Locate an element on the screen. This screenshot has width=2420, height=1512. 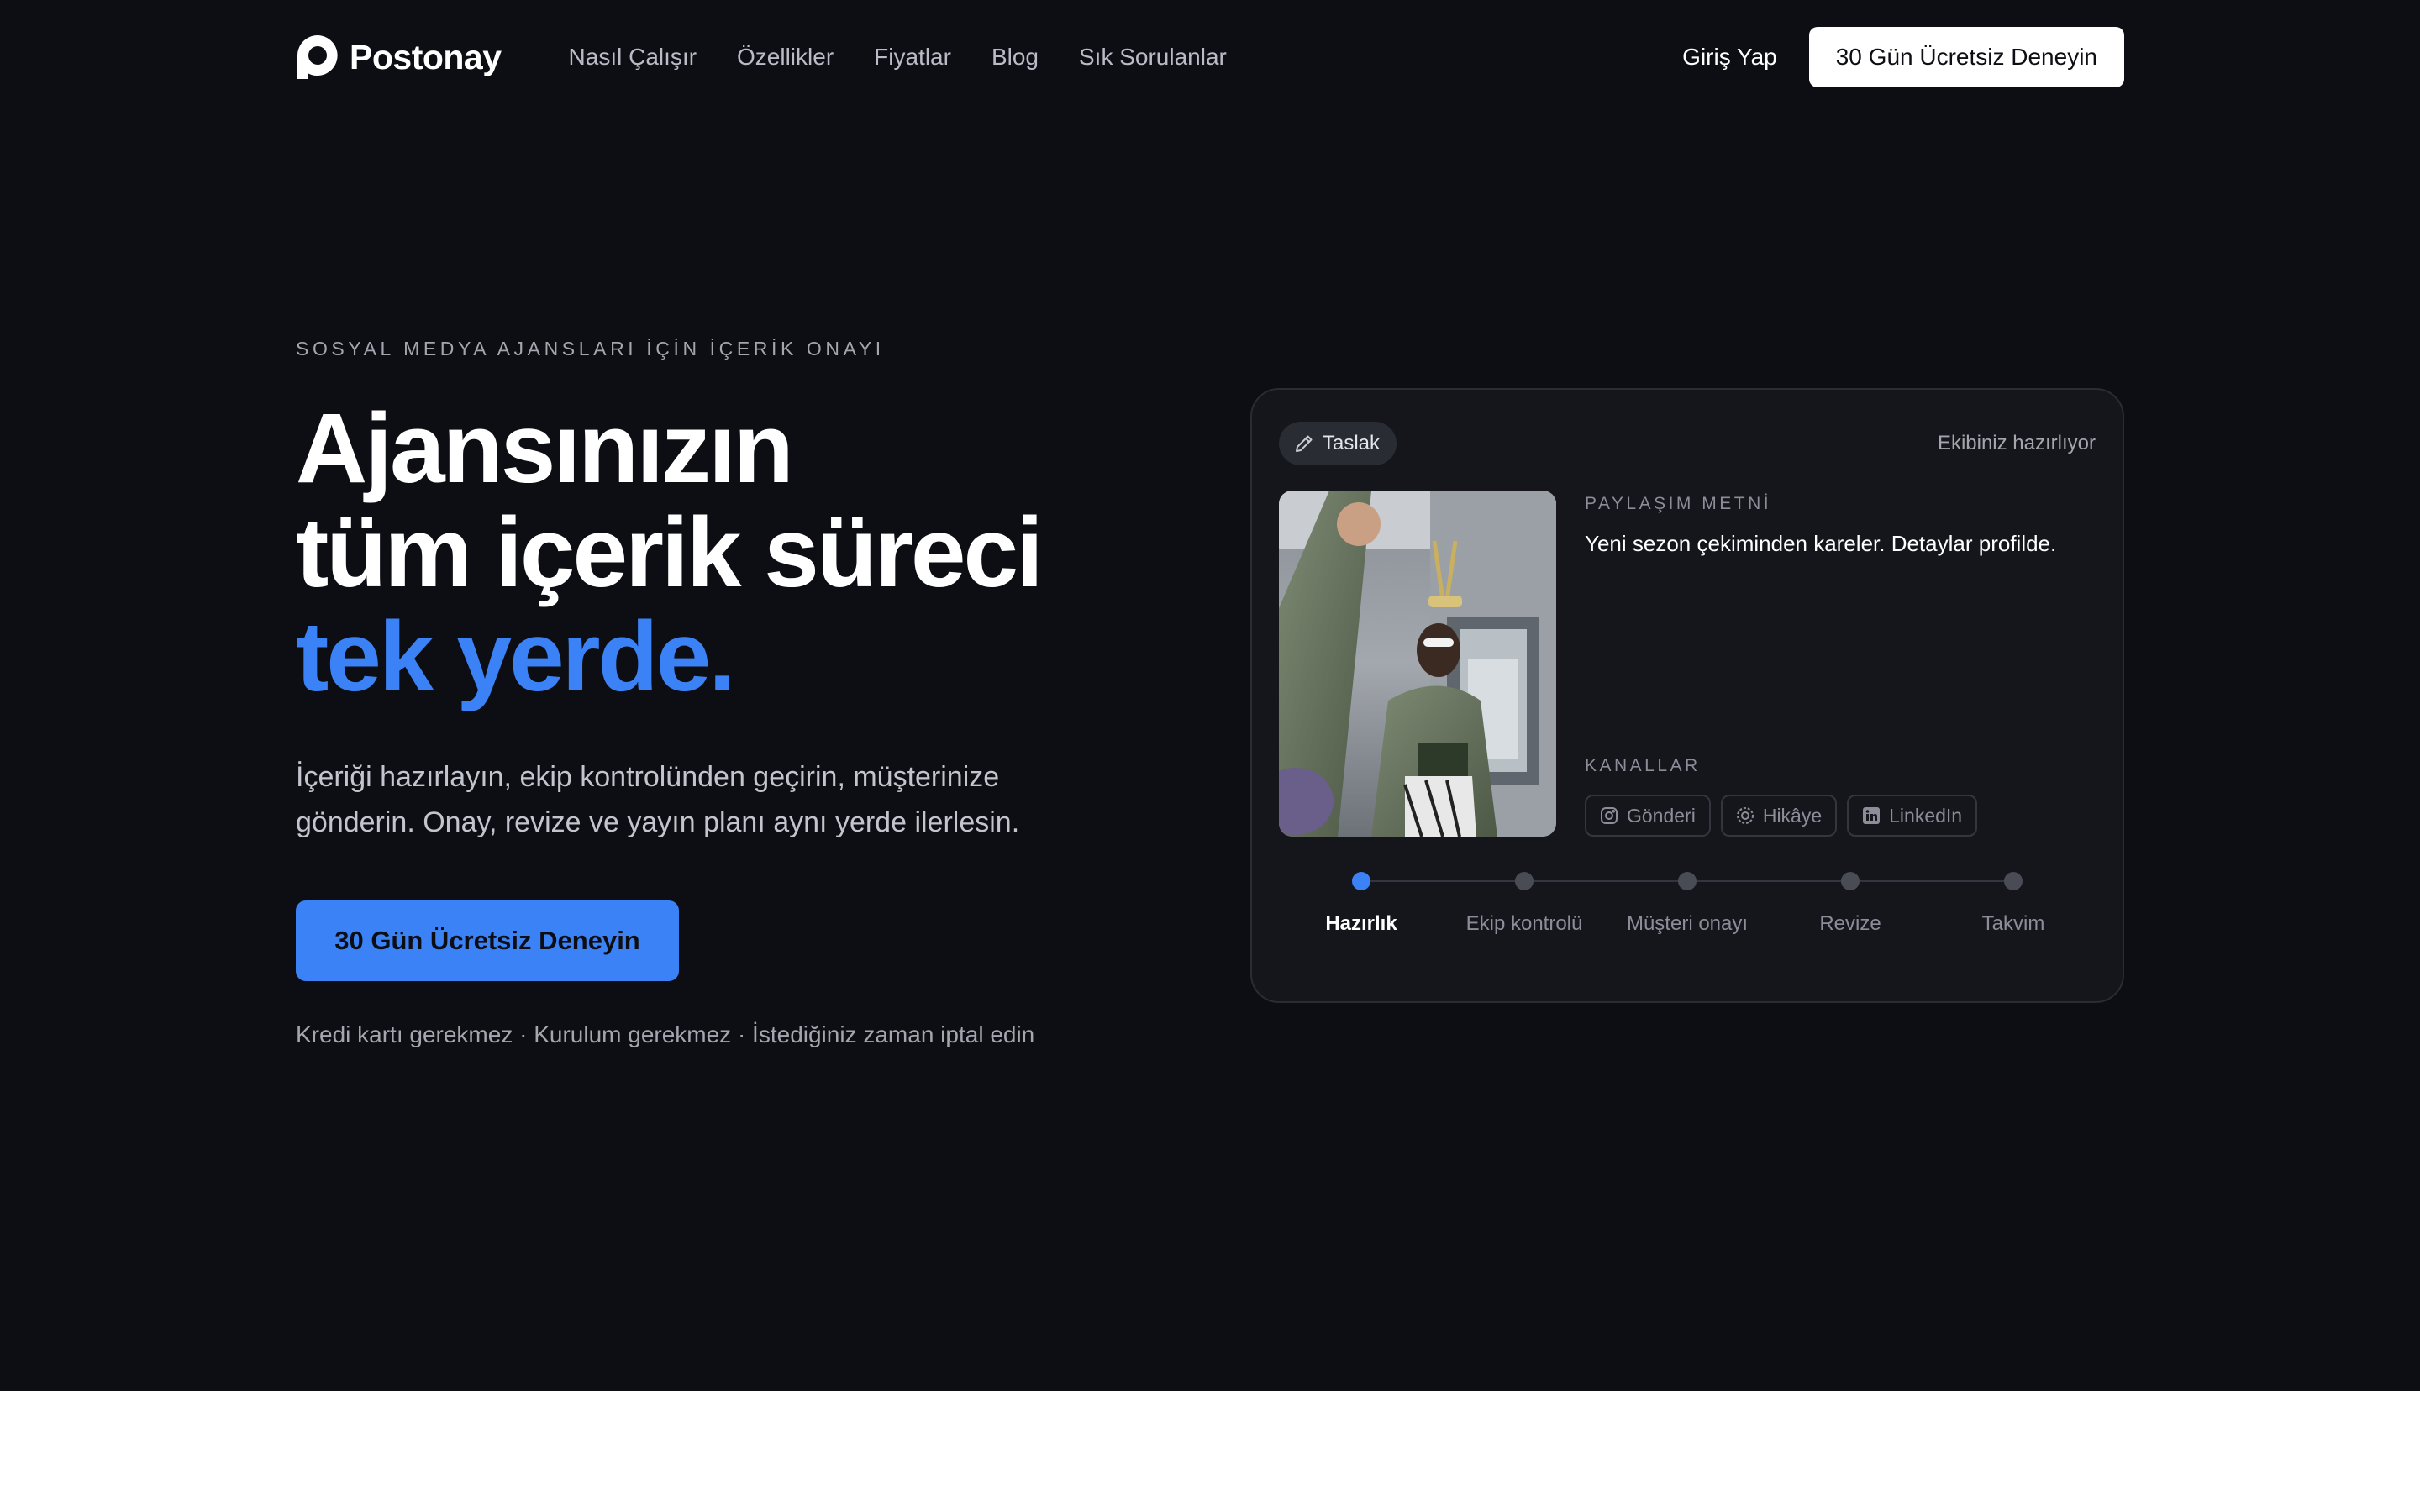
channel-chip-label: Gönderi is located at coordinates (1661, 815).